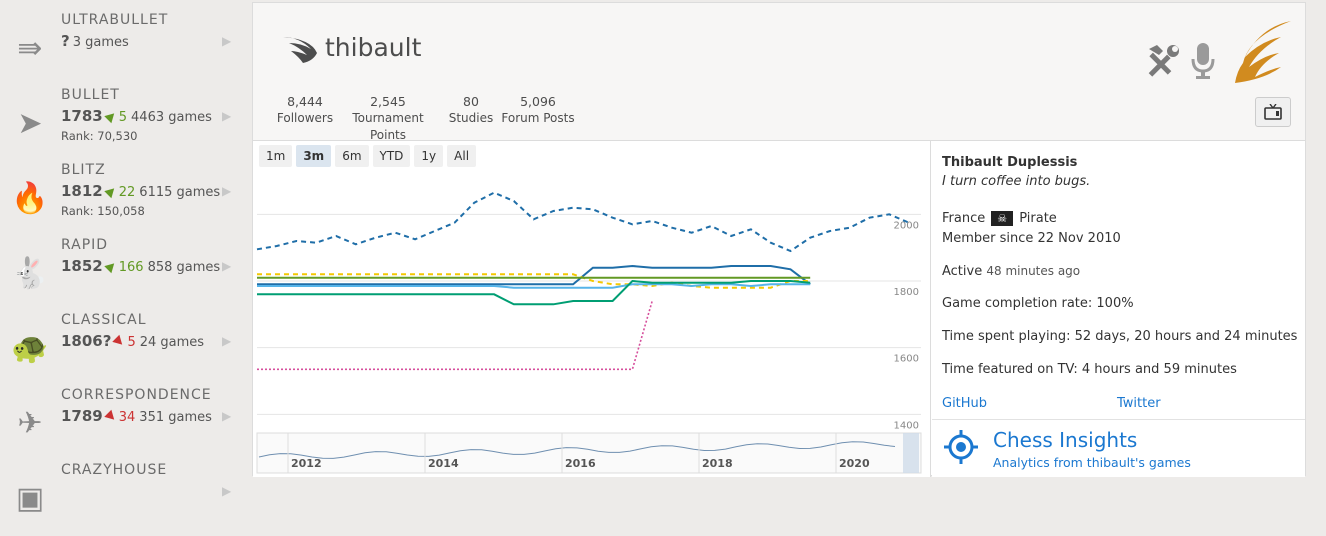 This screenshot has width=1326, height=536. I want to click on perf-rating-row: 1783 5 4463 games, so click(136, 116).